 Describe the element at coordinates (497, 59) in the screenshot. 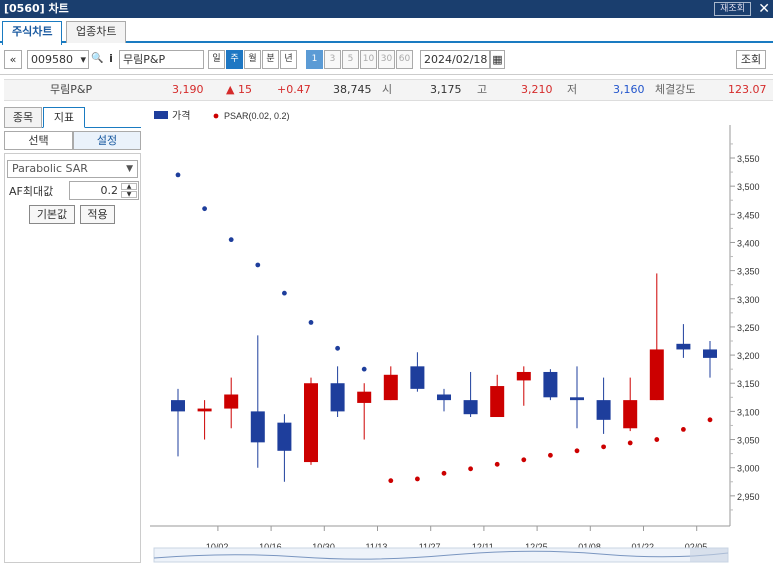

I see `calendar-icon: ▦` at that location.